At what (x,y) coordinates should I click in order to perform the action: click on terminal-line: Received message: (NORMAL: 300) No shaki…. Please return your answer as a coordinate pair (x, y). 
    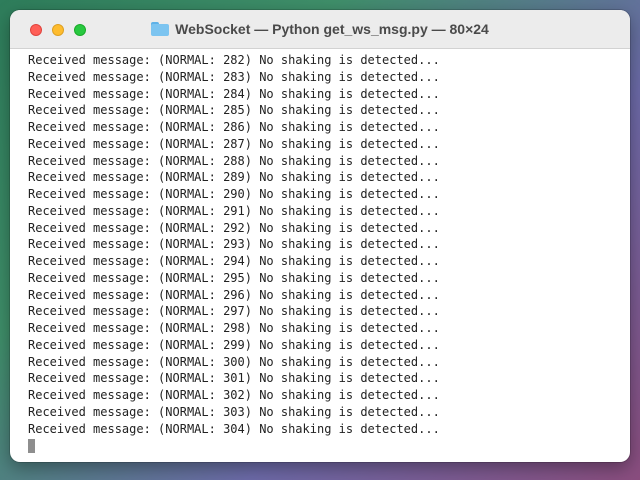
    Looking at the image, I should click on (234, 361).